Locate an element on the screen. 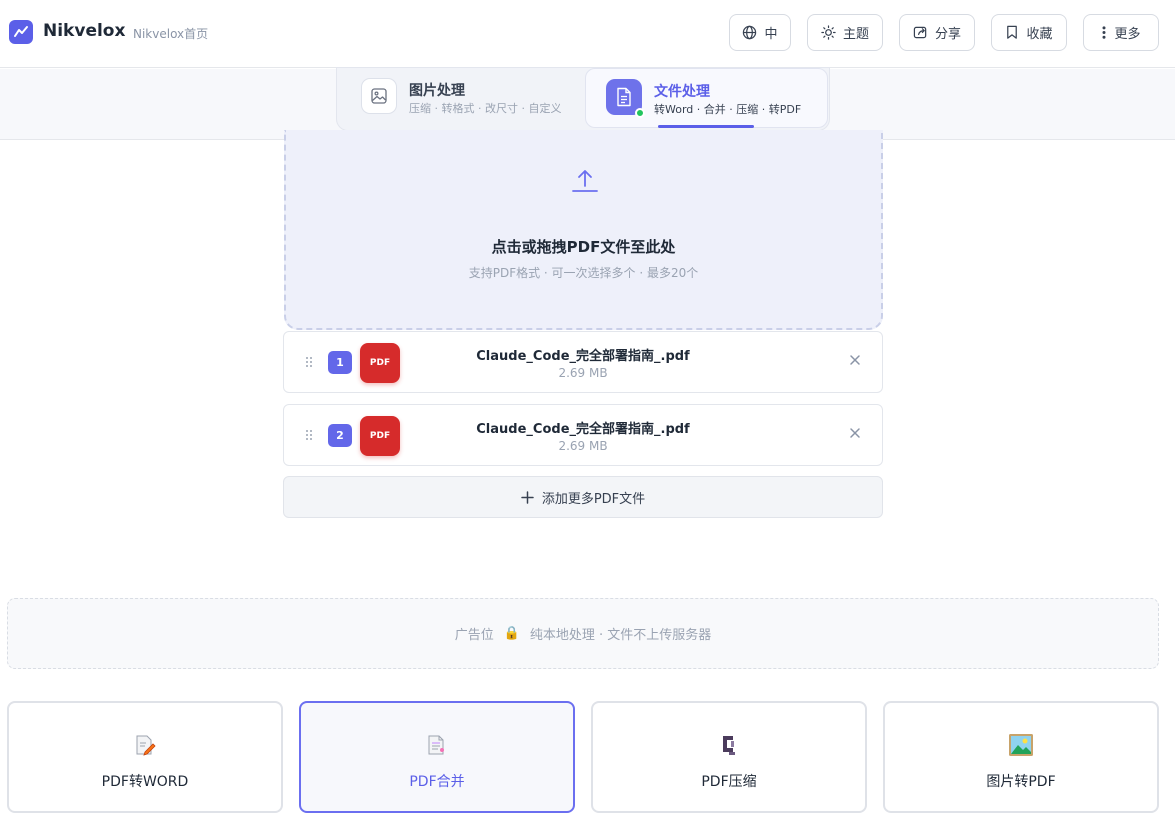 The height and width of the screenshot is (830, 1175). tool-image-to-pdf: 图片转PDF is located at coordinates (1021, 757).